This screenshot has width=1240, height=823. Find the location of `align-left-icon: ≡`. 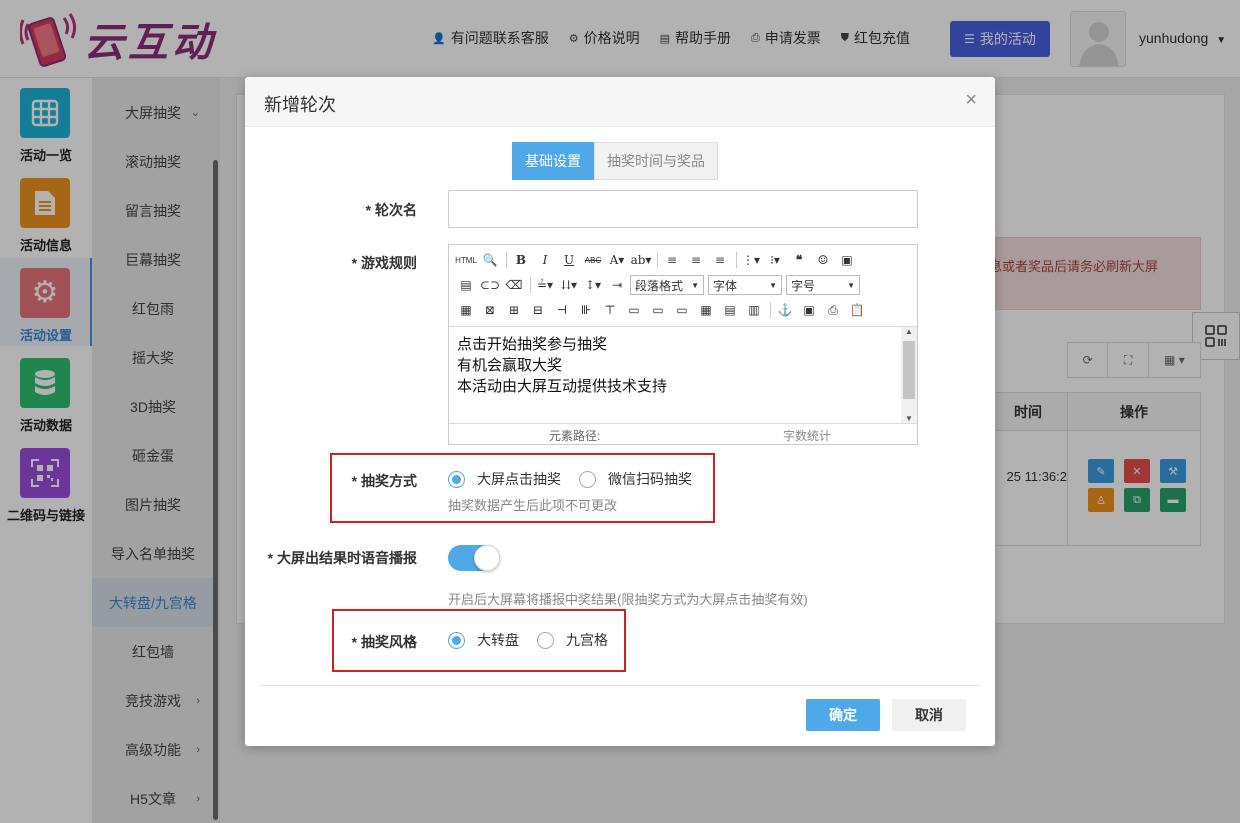

align-left-icon: ≡ is located at coordinates (672, 260).